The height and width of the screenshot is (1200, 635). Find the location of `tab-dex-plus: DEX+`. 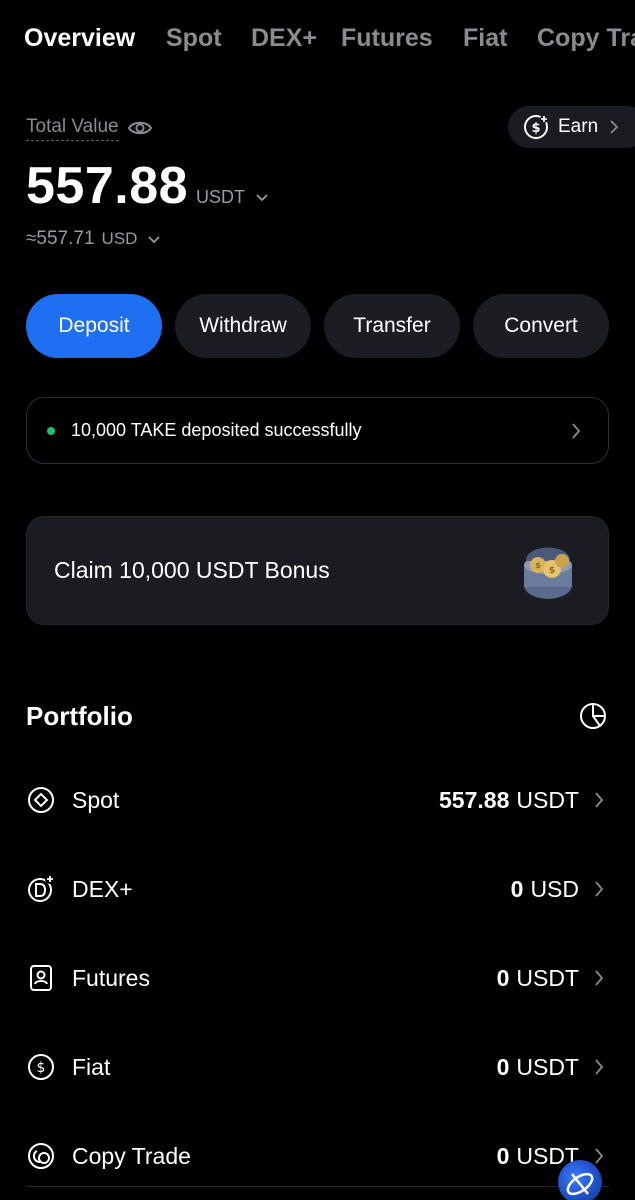

tab-dex-plus: DEX+ is located at coordinates (284, 38).